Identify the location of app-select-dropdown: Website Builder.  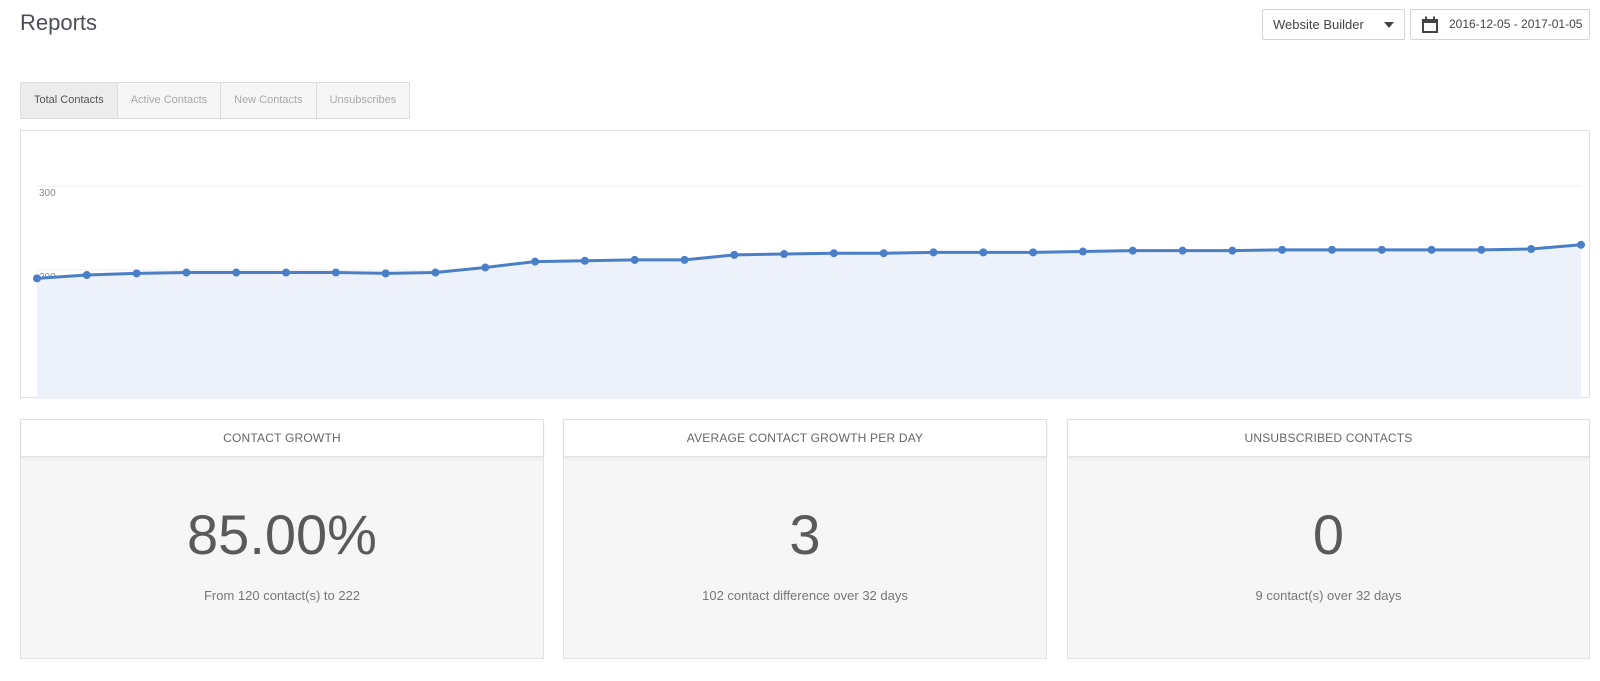
(1333, 24).